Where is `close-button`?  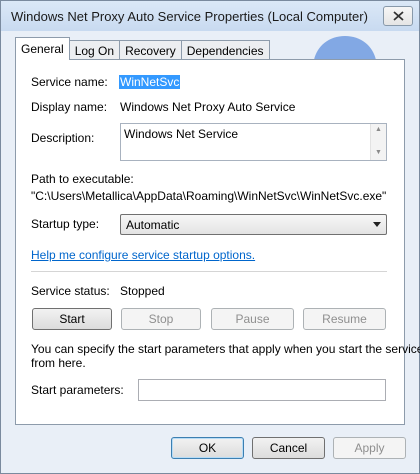
close-button is located at coordinates (398, 16).